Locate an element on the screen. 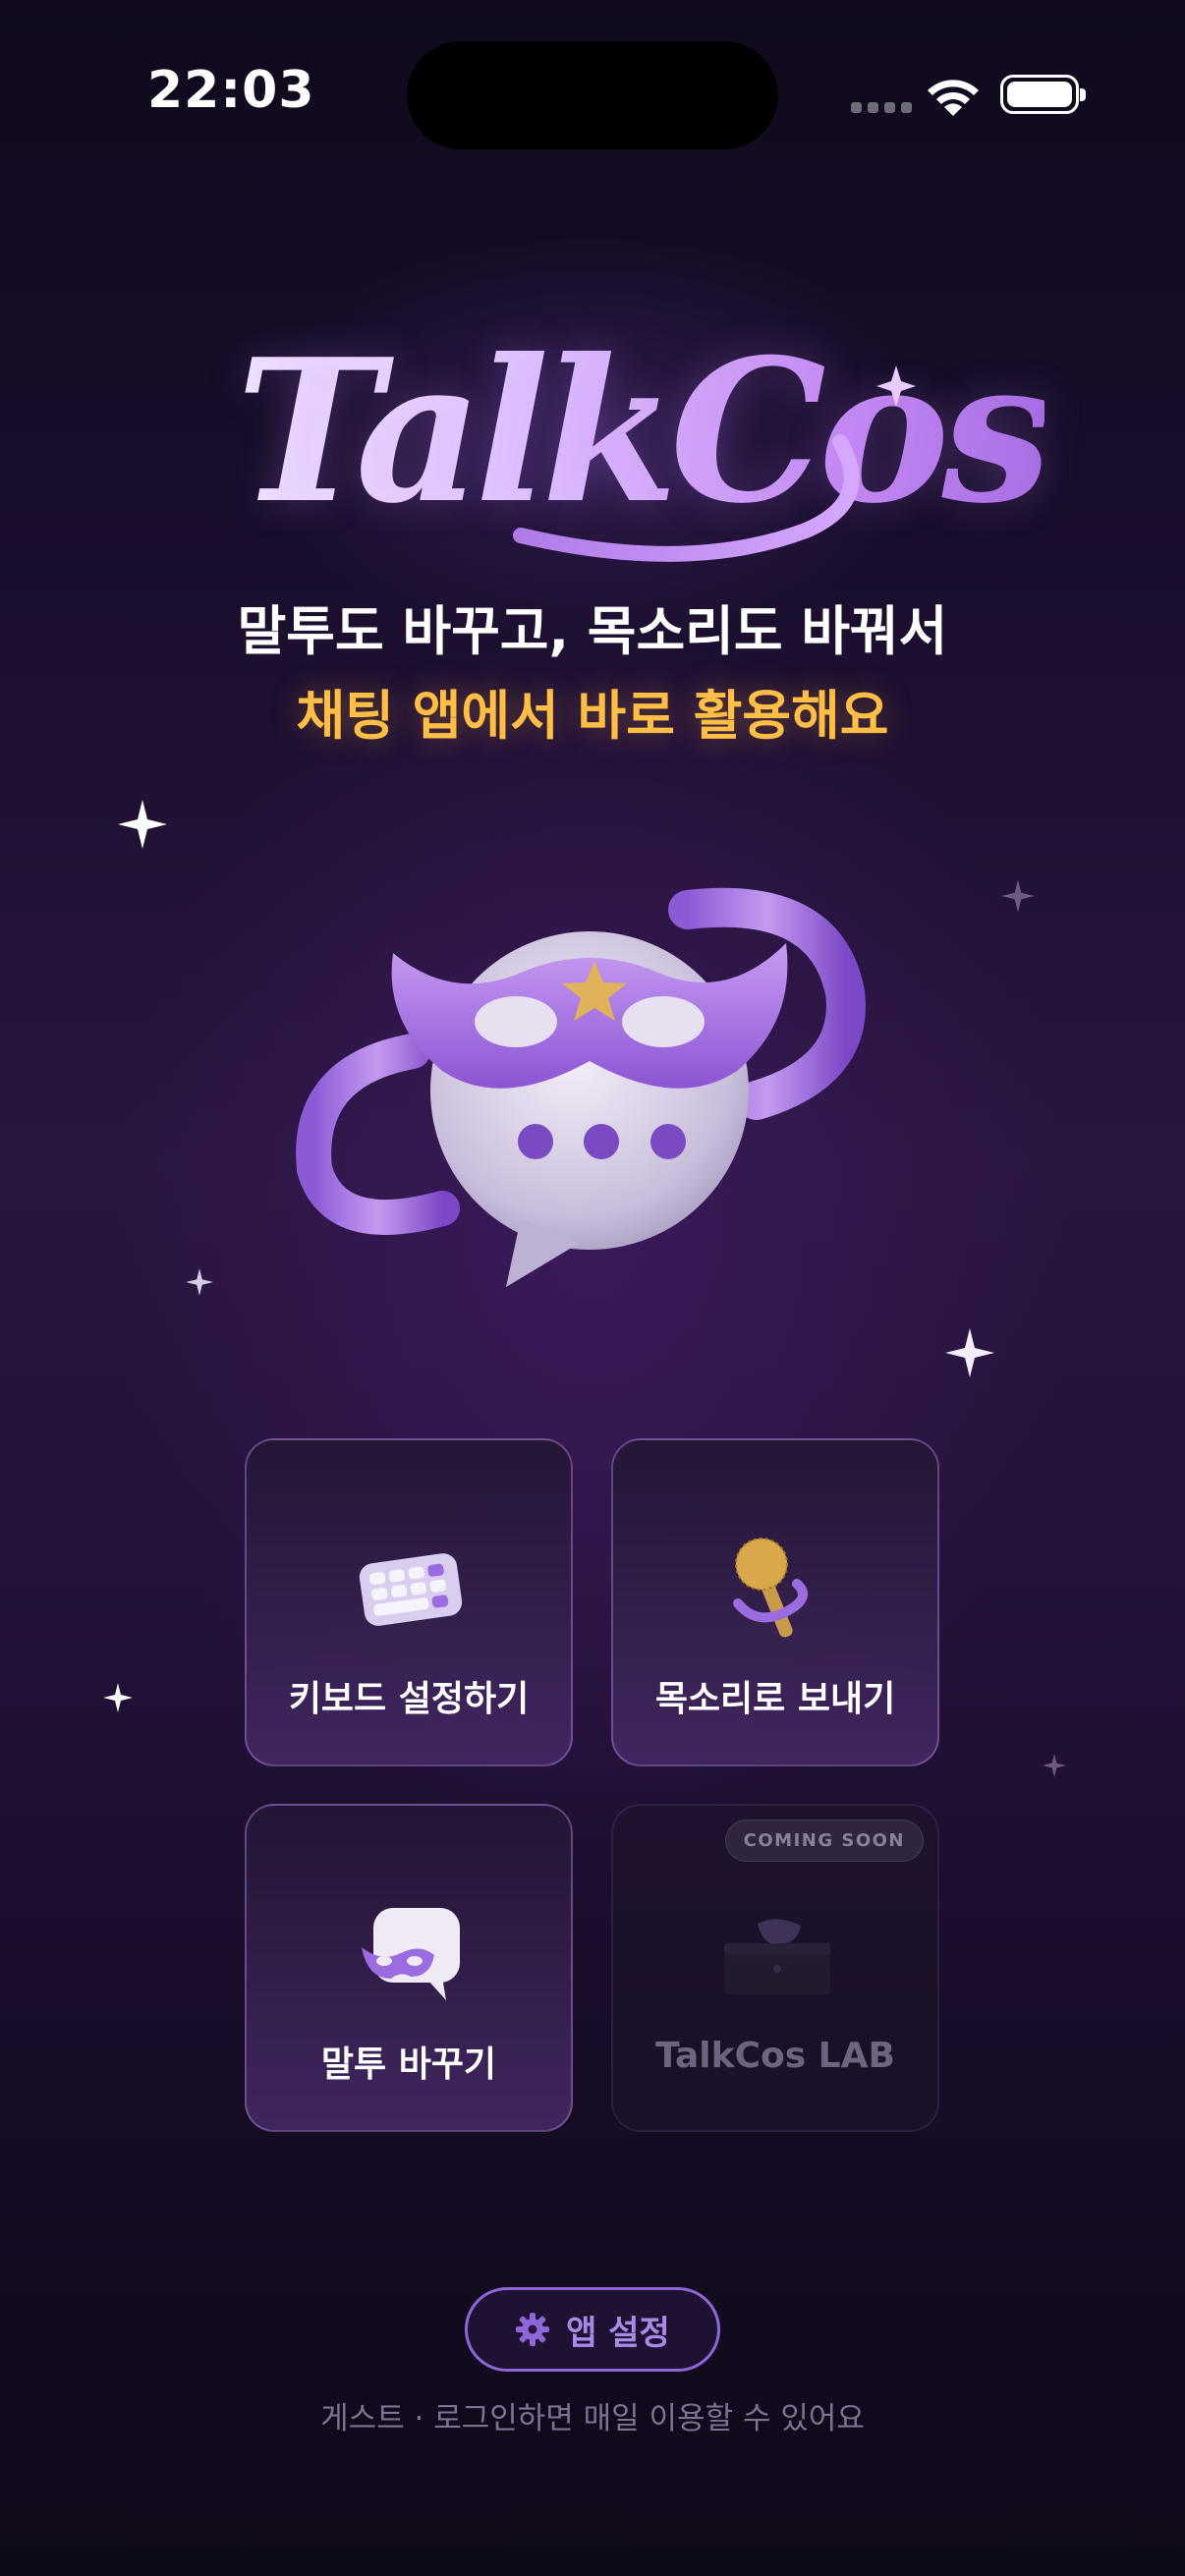  mascot-illustration is located at coordinates (581, 1087).